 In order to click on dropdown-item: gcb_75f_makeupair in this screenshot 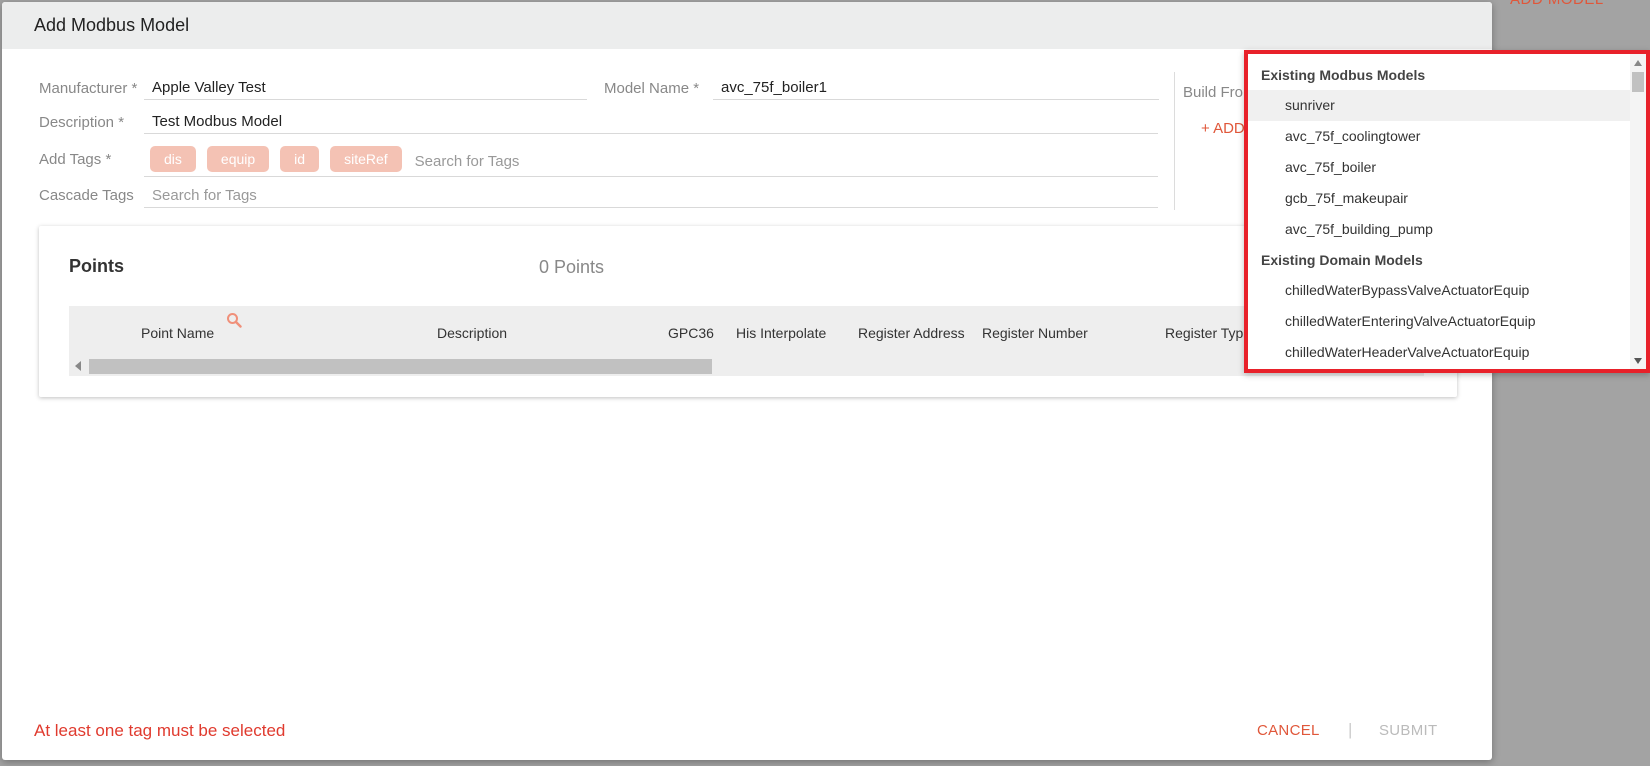, I will do `click(1439, 198)`.